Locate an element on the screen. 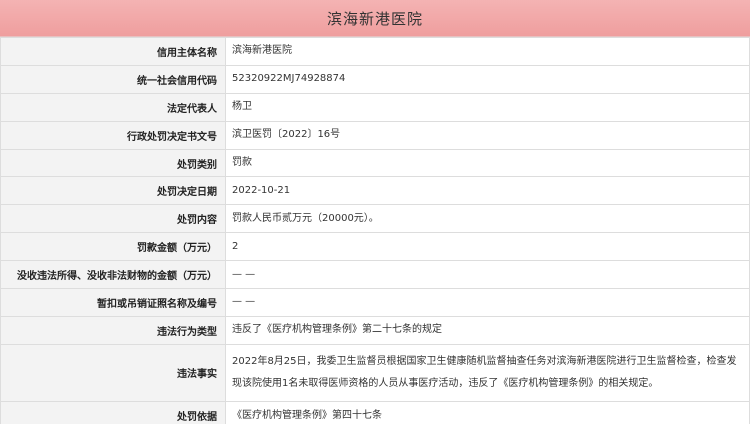  table-row: 处罚类别 罚款 is located at coordinates (375, 163).